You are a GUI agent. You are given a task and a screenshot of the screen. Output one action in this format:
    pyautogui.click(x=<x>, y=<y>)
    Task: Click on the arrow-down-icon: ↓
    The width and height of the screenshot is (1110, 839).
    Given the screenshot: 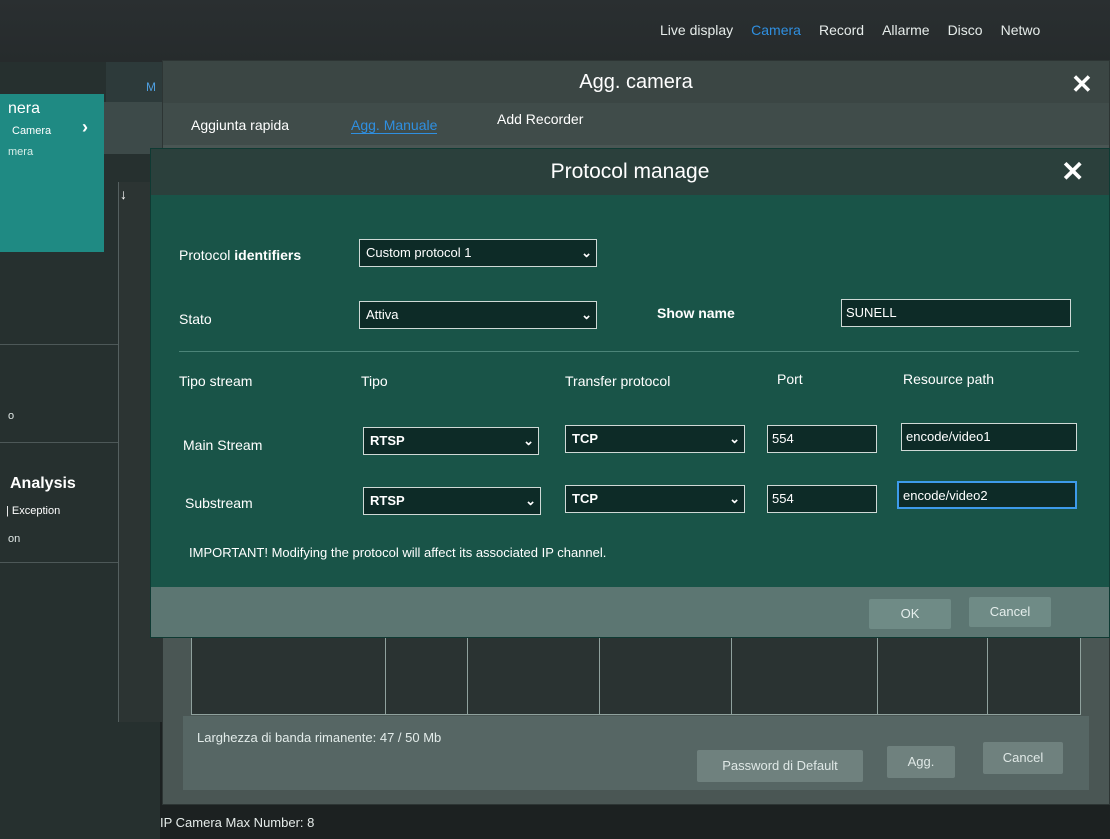 What is the action you would take?
    pyautogui.click(x=123, y=194)
    